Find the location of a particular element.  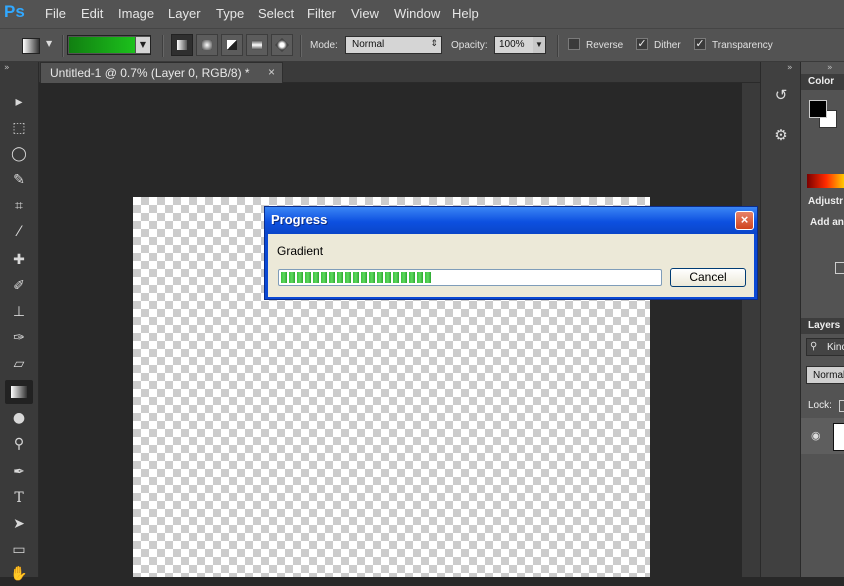

reflected-gradient-icon is located at coordinates (257, 45).